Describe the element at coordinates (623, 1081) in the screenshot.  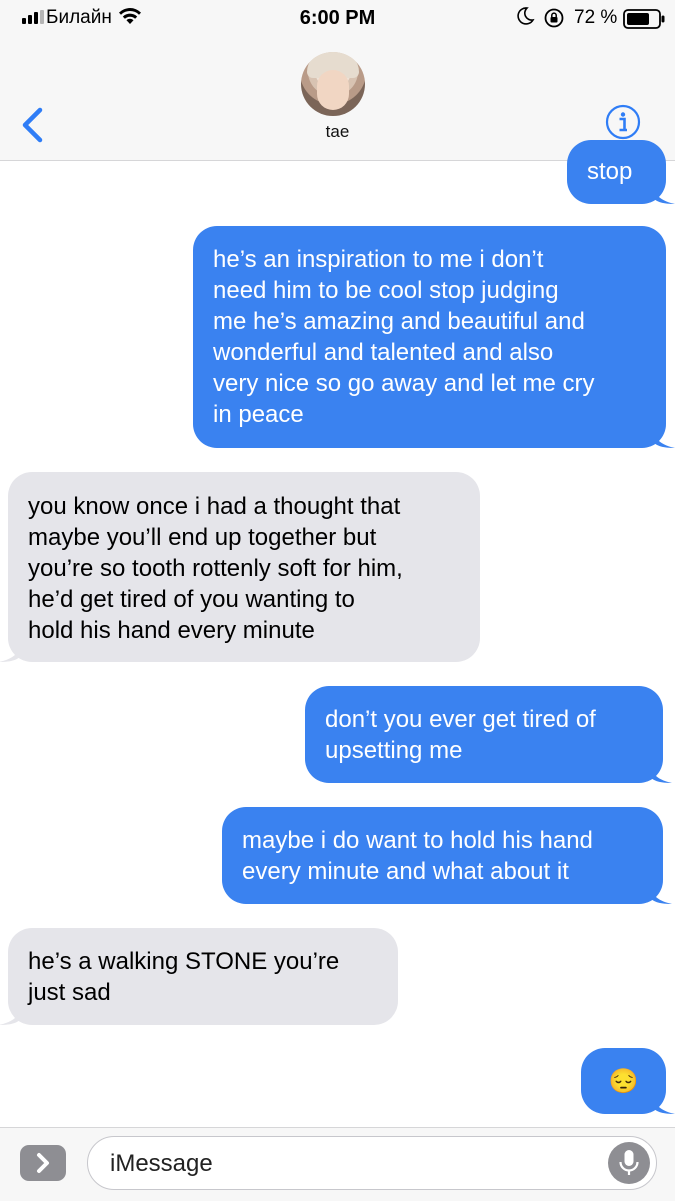
I see `emoji-pensive: 😔` at that location.